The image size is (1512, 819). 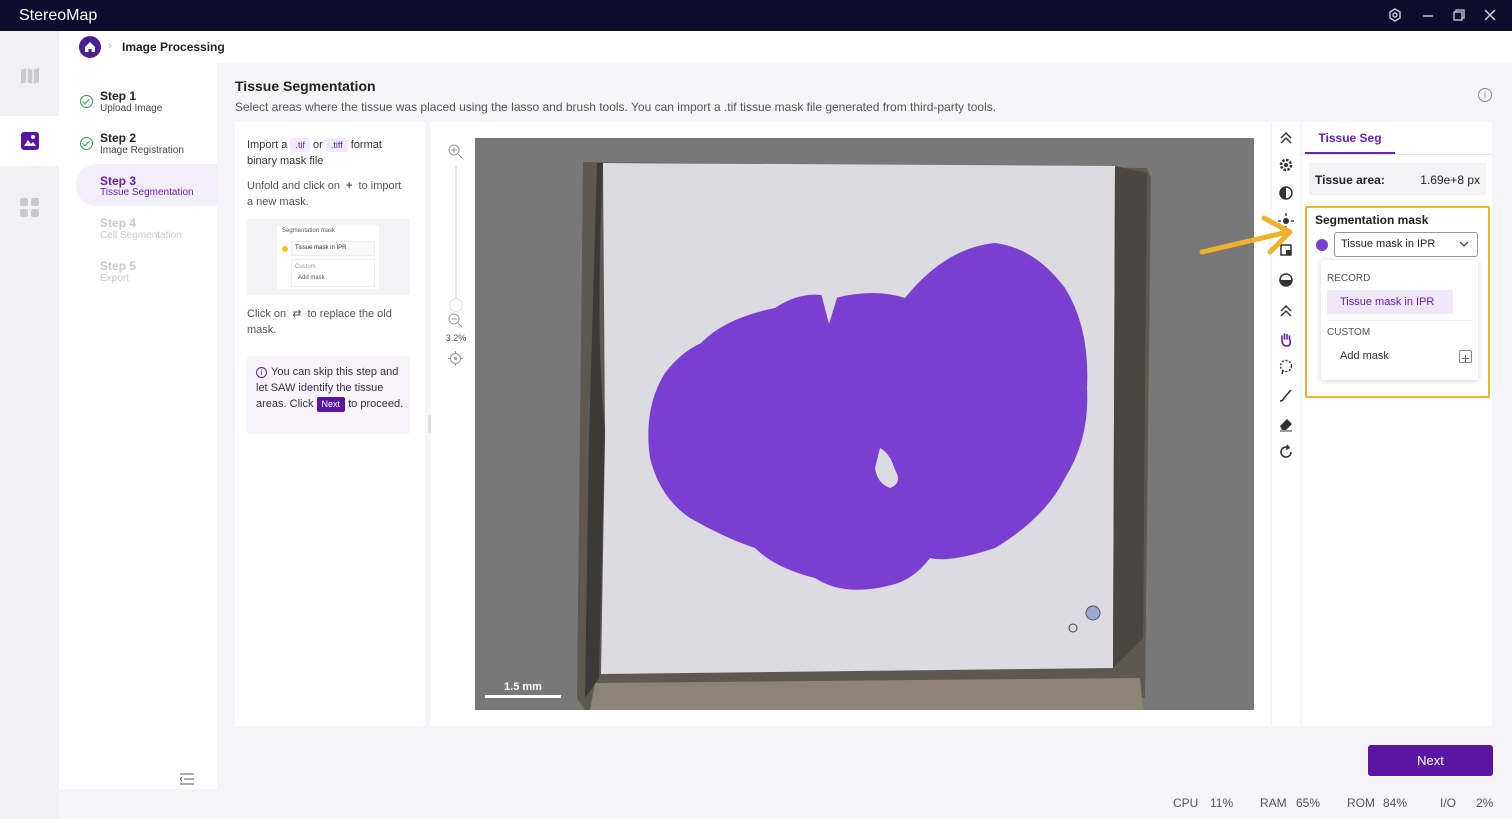 I want to click on collapse-up-icon, so click(x=1286, y=138).